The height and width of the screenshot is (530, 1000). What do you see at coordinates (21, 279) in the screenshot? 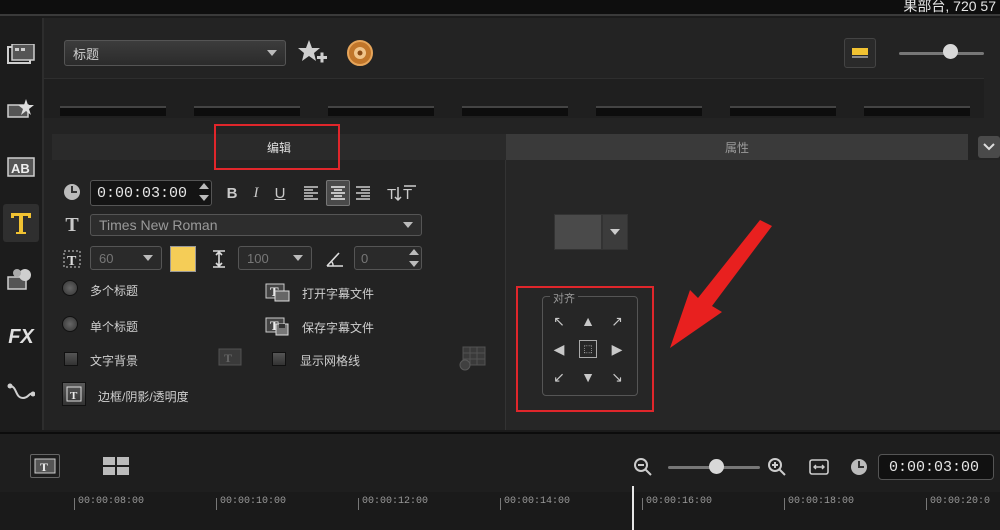
I see `graphics-icon` at bounding box center [21, 279].